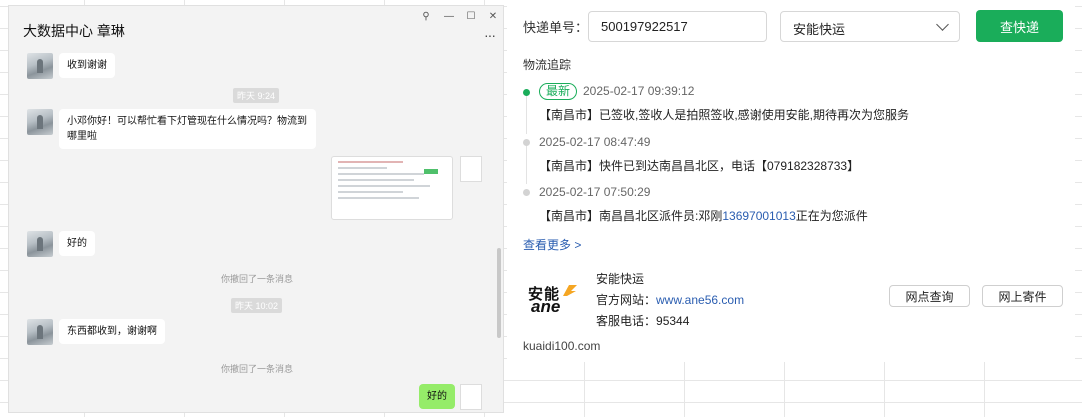 The height and width of the screenshot is (417, 1082). Describe the element at coordinates (493, 16) in the screenshot. I see `close-icon: ✕` at that location.